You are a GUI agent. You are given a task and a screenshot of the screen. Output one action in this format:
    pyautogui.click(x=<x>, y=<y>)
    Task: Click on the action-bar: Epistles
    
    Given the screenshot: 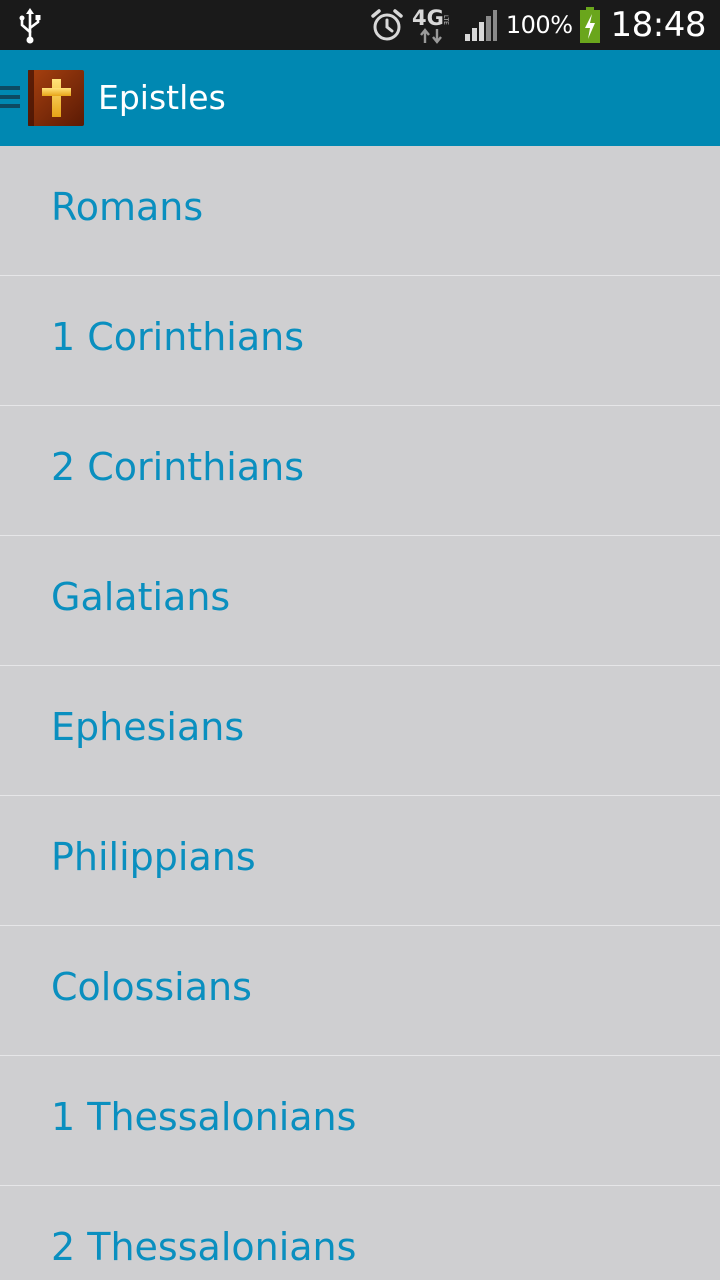 What is the action you would take?
    pyautogui.click(x=360, y=98)
    